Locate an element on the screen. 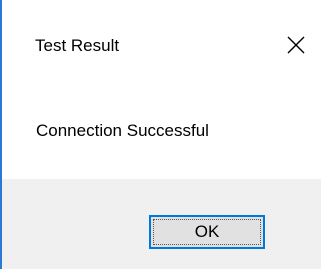 This screenshot has width=321, height=269. window-title: Test Result is located at coordinates (77, 45).